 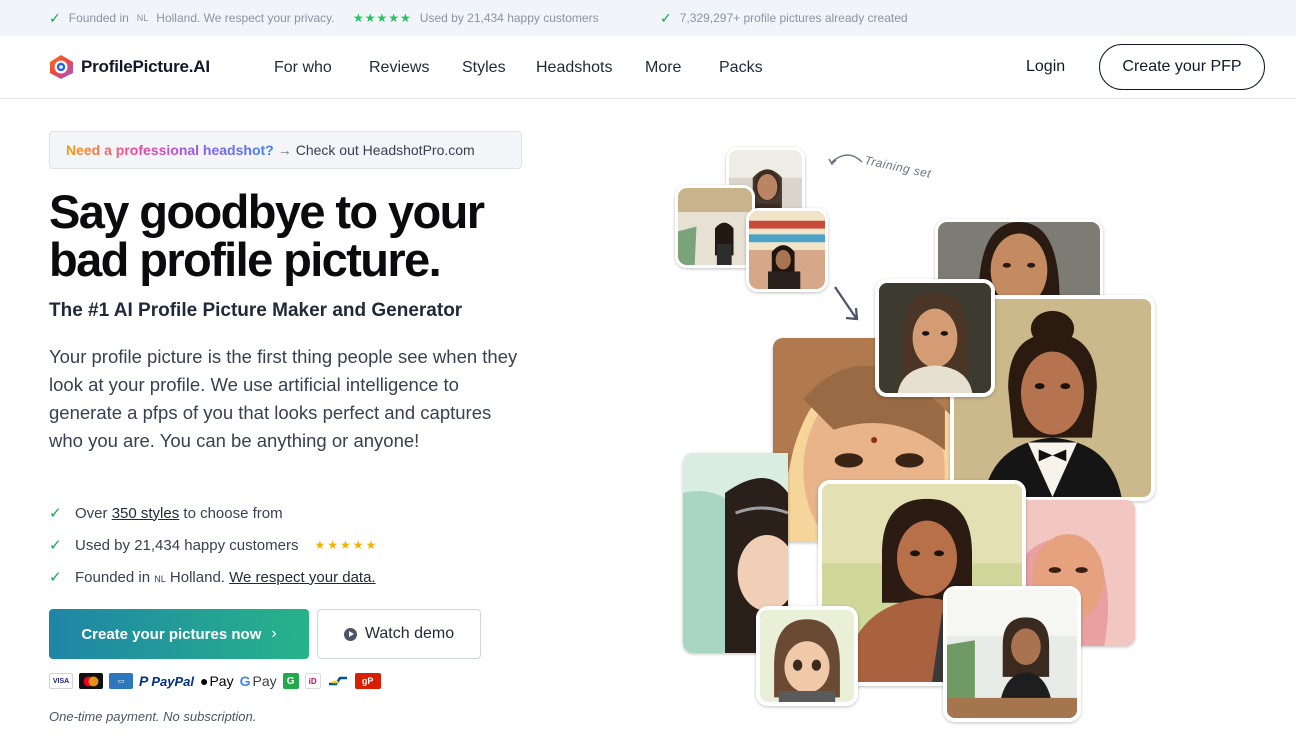 I want to click on google-pay-icon: G Pay, so click(x=258, y=681).